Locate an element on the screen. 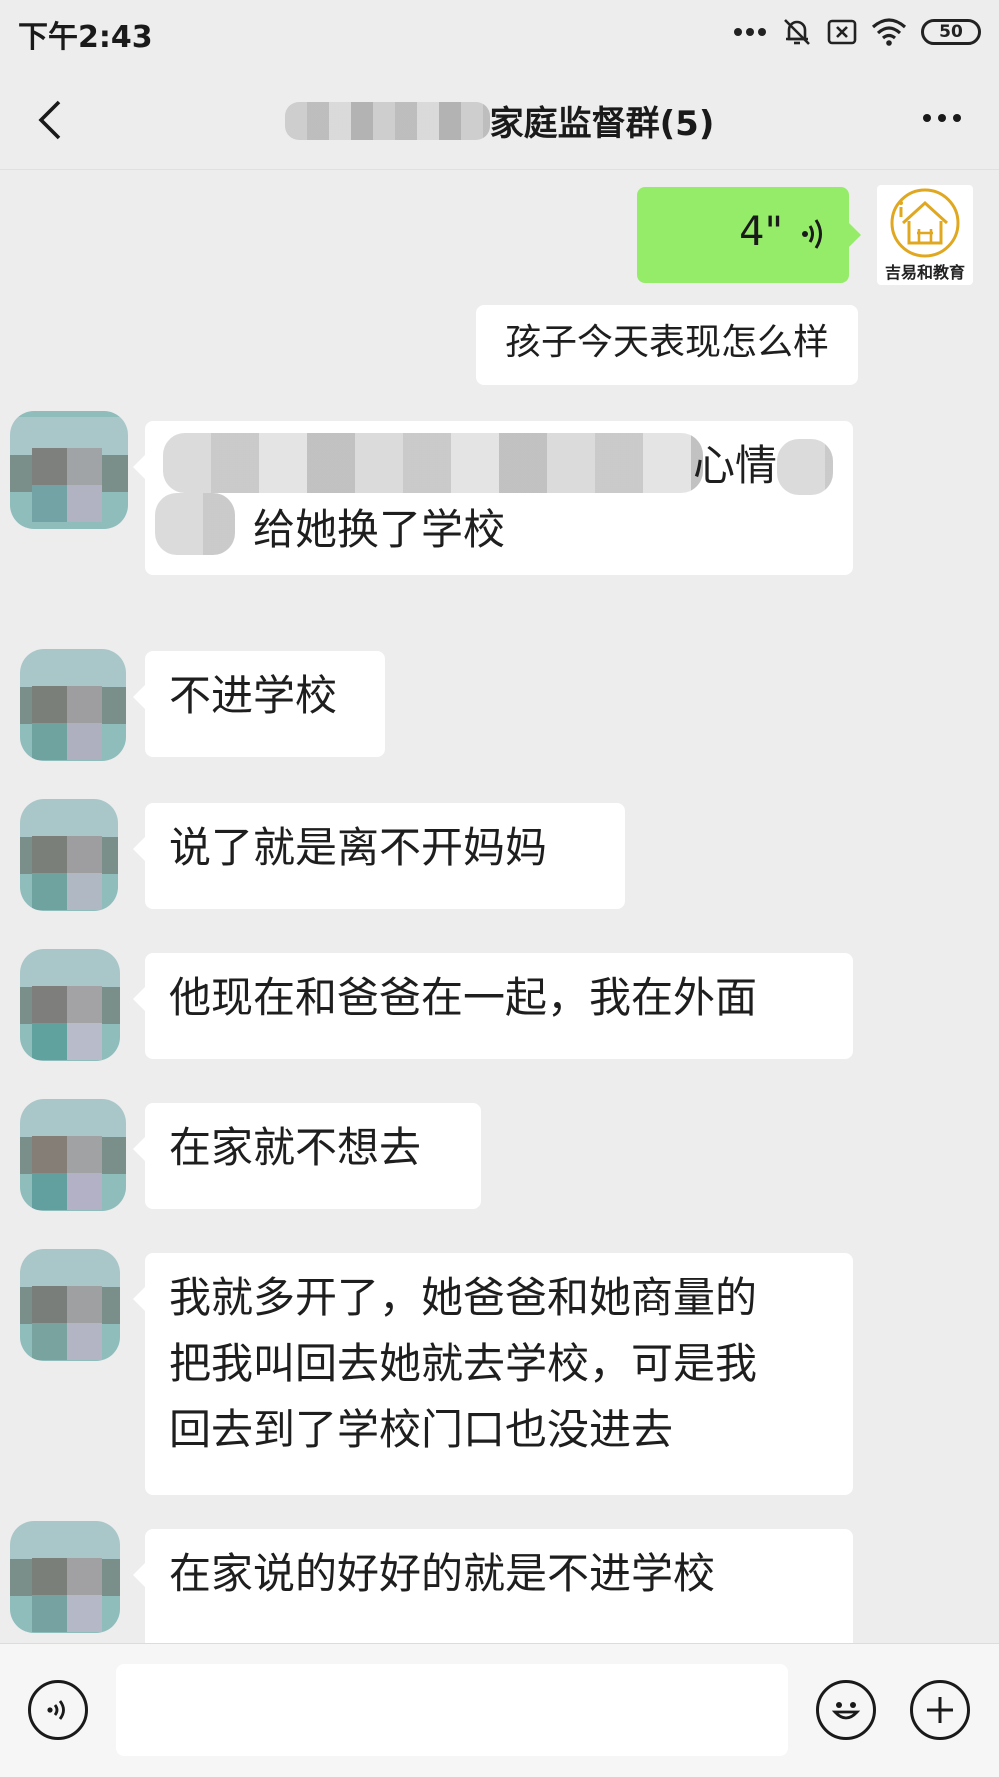 The image size is (999, 1777). more-dots-status-icon is located at coordinates (750, 32).